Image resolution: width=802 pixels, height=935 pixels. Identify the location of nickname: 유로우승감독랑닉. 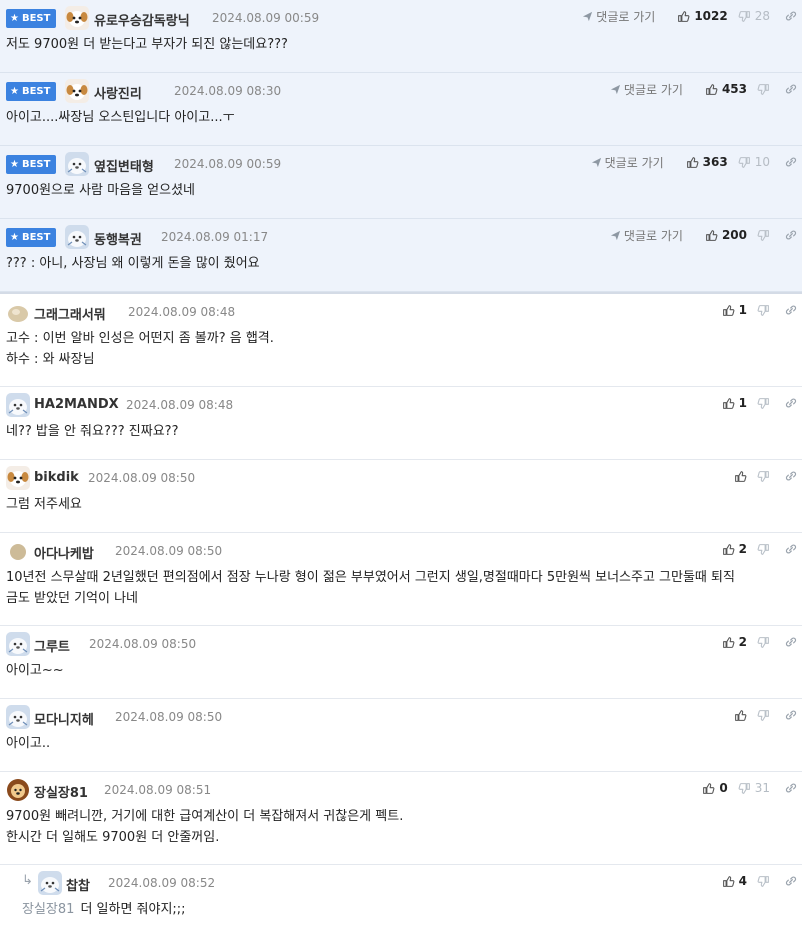
(142, 19).